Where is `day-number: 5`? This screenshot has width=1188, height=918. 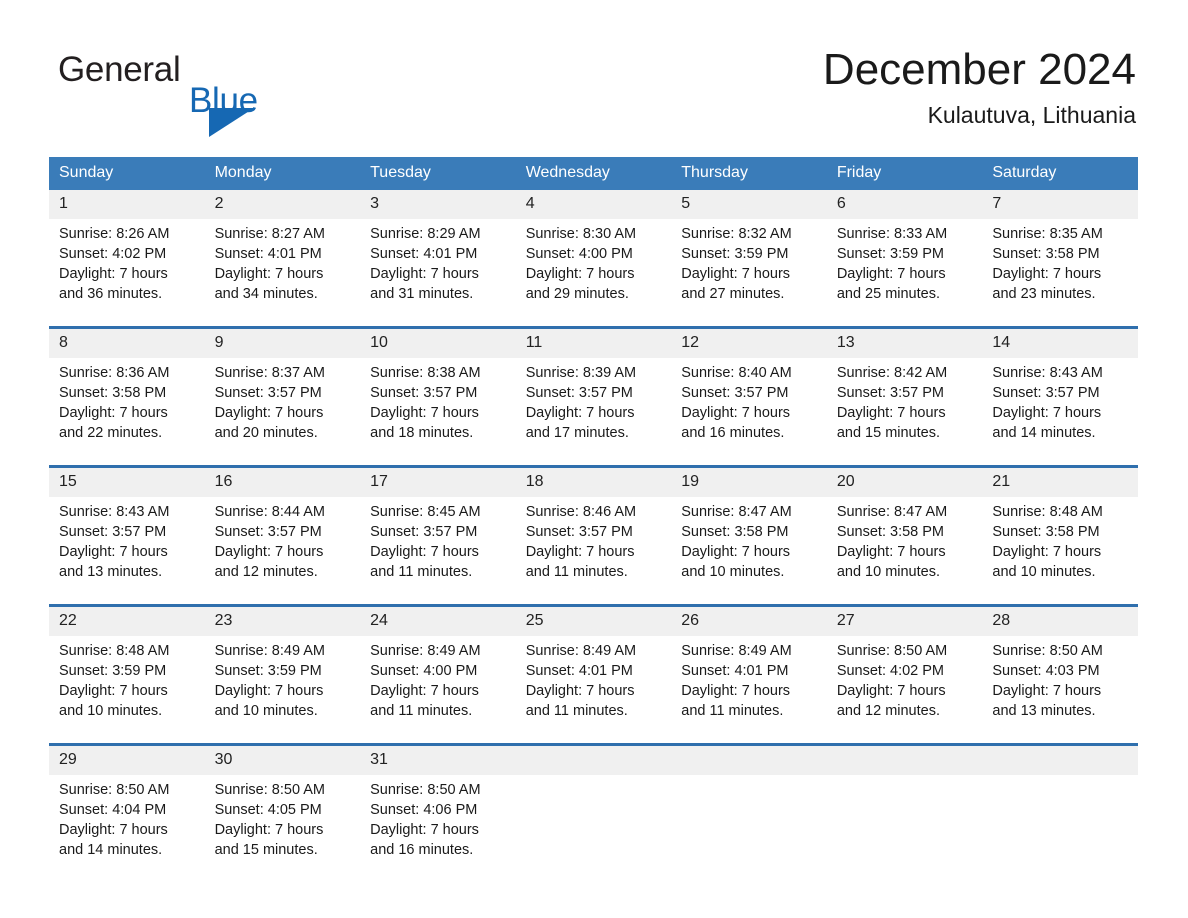 day-number: 5 is located at coordinates (749, 204).